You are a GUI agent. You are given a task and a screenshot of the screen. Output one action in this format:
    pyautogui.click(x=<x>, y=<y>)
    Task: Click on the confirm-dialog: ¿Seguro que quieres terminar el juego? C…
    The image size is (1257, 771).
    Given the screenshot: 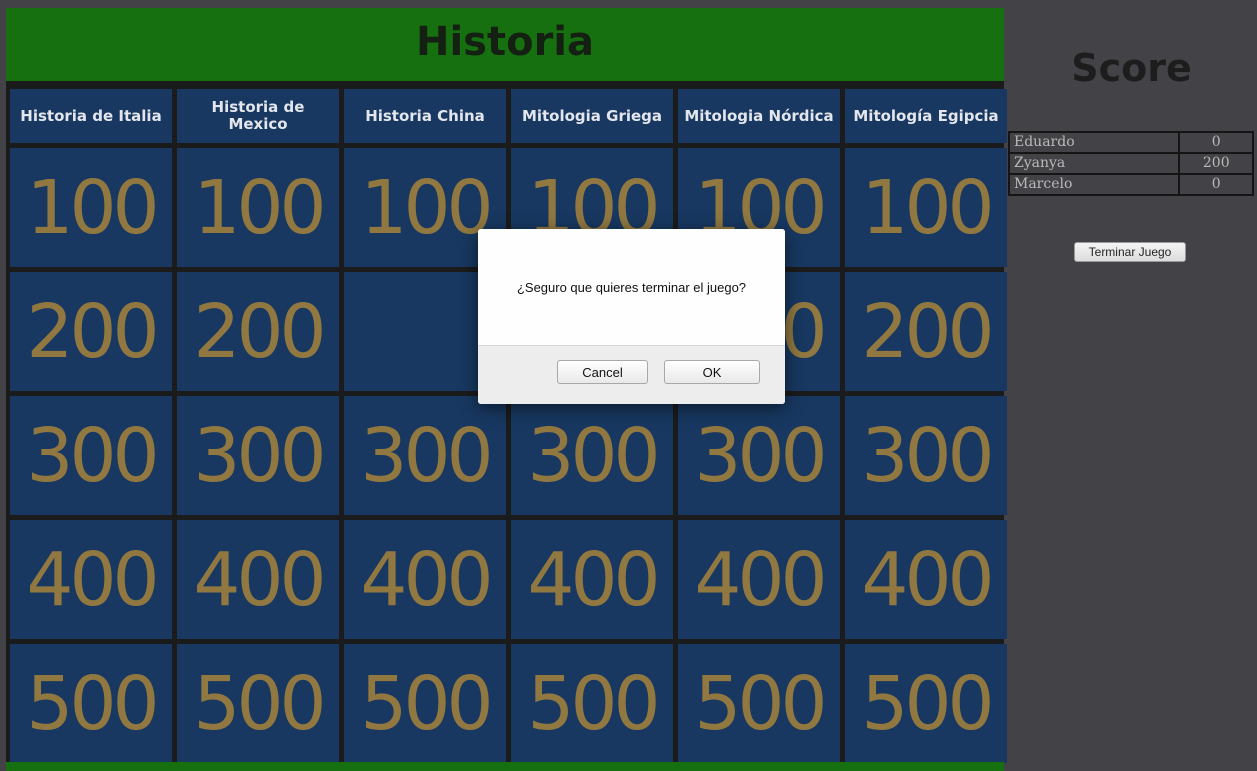 What is the action you would take?
    pyautogui.click(x=631, y=316)
    